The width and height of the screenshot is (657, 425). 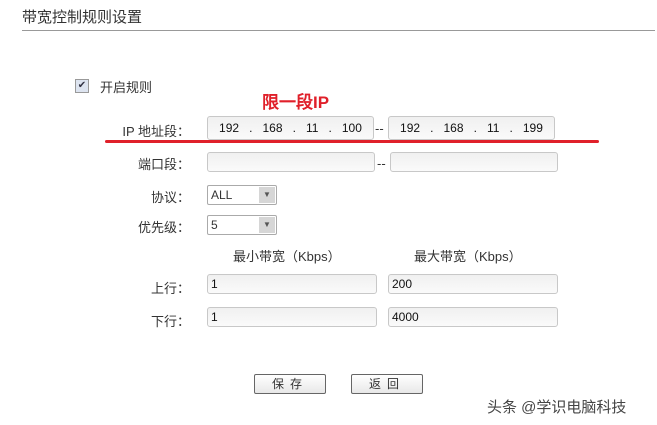 I want to click on back-button: 返回, so click(x=387, y=384).